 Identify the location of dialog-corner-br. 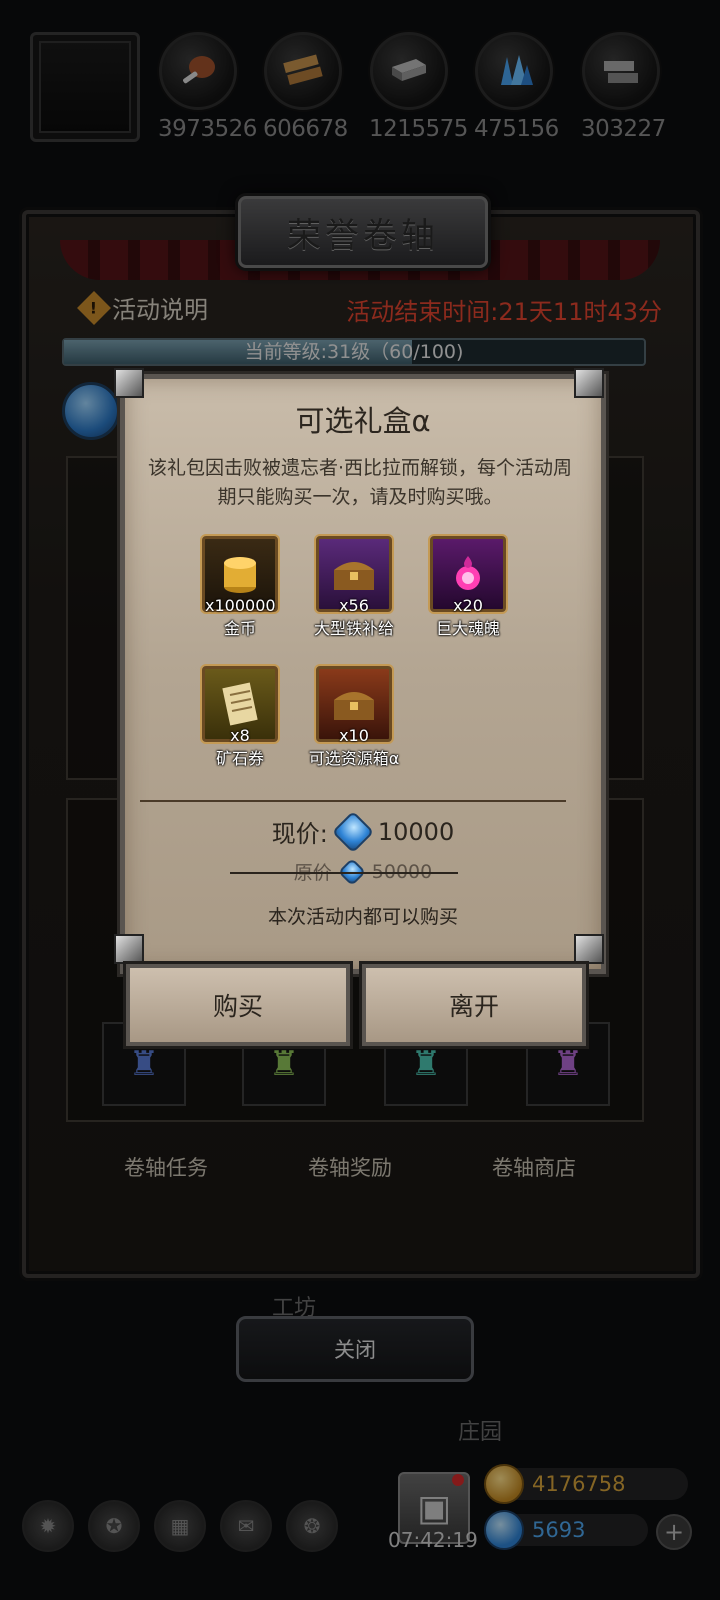
(589, 949).